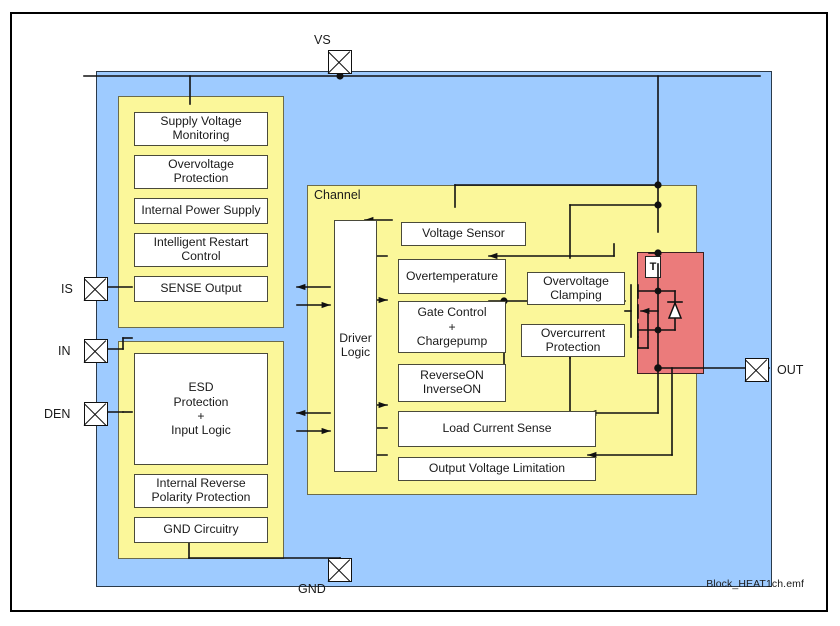  What do you see at coordinates (497, 429) in the screenshot?
I see `block-load-current-sense: Load Current Sense` at bounding box center [497, 429].